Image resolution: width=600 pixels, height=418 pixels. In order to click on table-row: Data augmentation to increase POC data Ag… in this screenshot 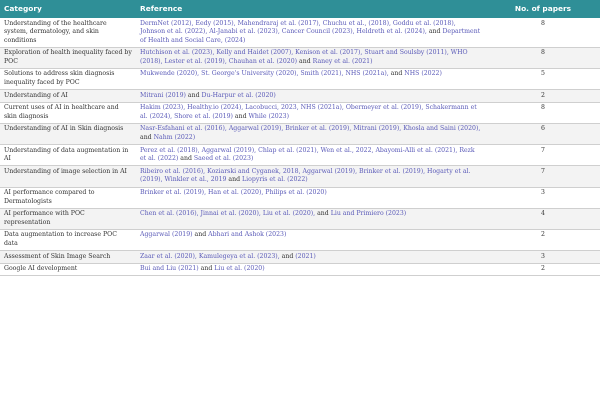, I will do `click(300, 240)`.